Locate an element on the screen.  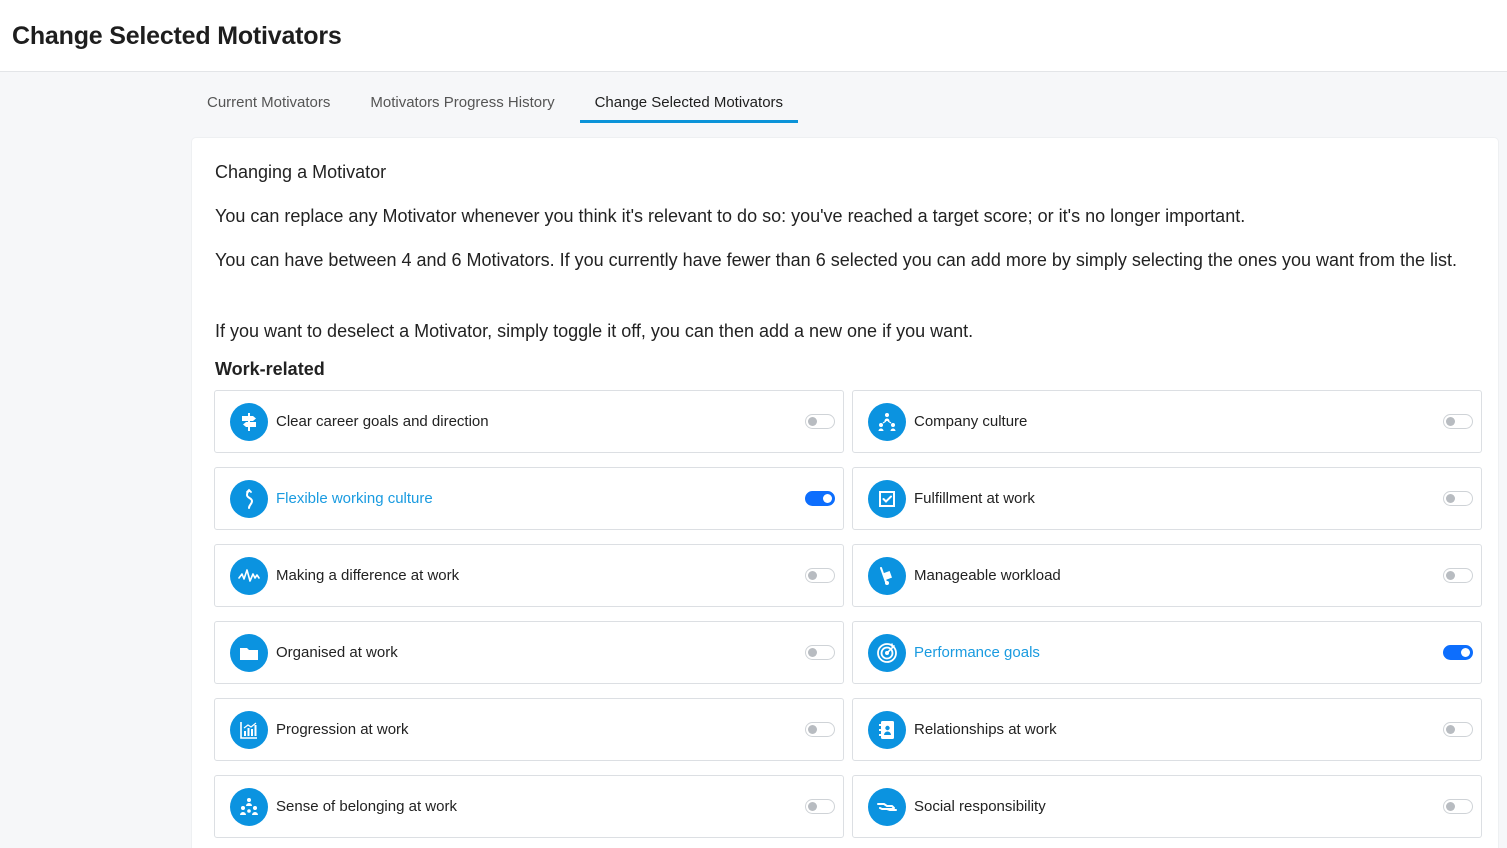
winding-path-icon is located at coordinates (249, 498).